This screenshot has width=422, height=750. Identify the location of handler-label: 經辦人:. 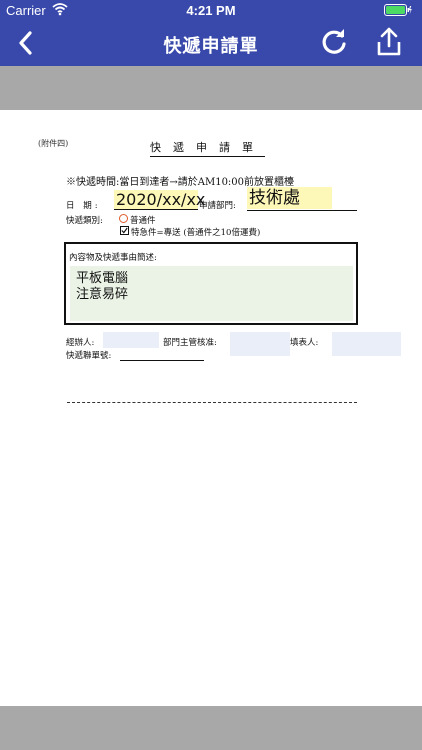
(80, 343).